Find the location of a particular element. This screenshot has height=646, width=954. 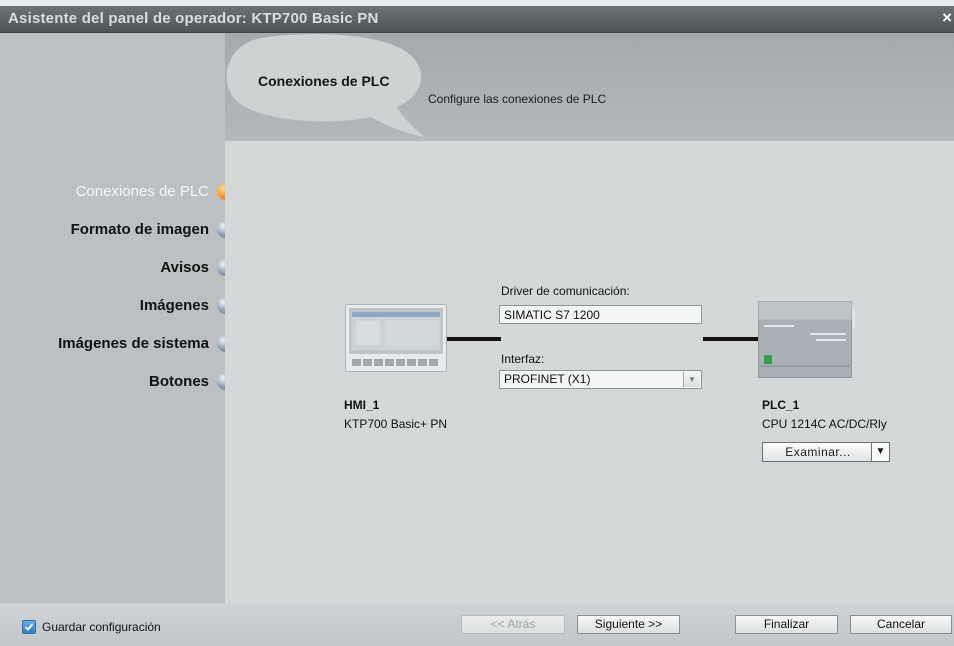

driver-label: Driver de comunicación: is located at coordinates (565, 291).